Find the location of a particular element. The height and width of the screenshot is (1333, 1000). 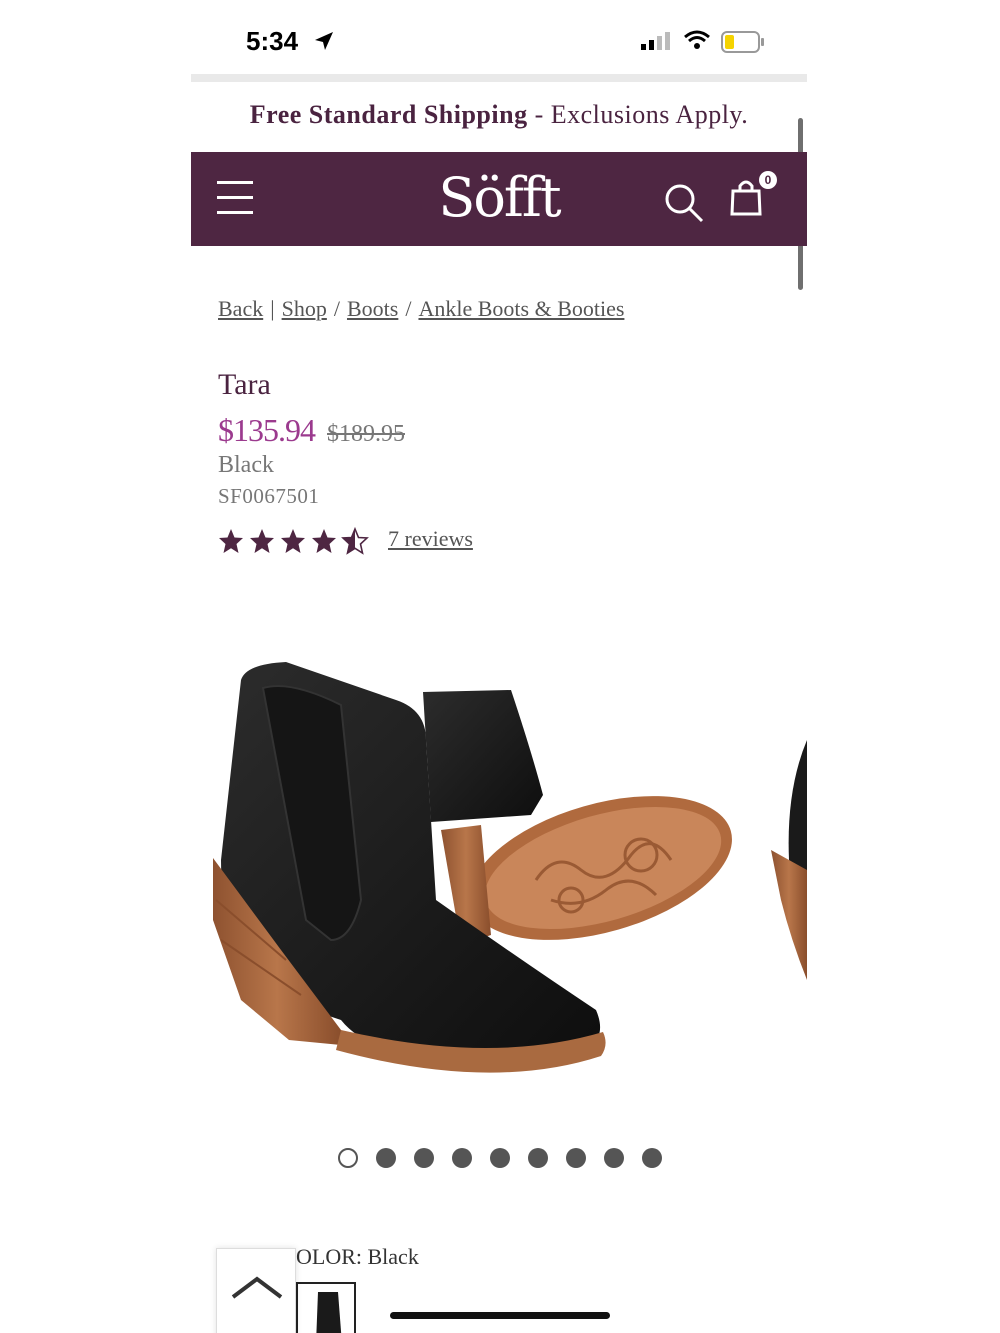

rating-stars is located at coordinates (298, 541).